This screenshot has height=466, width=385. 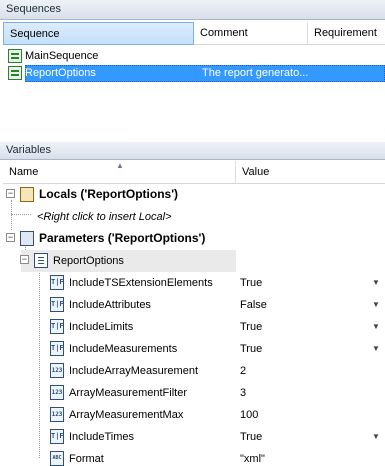 What do you see at coordinates (104, 217) in the screenshot?
I see `insert-local-hint: <Right click to insert Local>` at bounding box center [104, 217].